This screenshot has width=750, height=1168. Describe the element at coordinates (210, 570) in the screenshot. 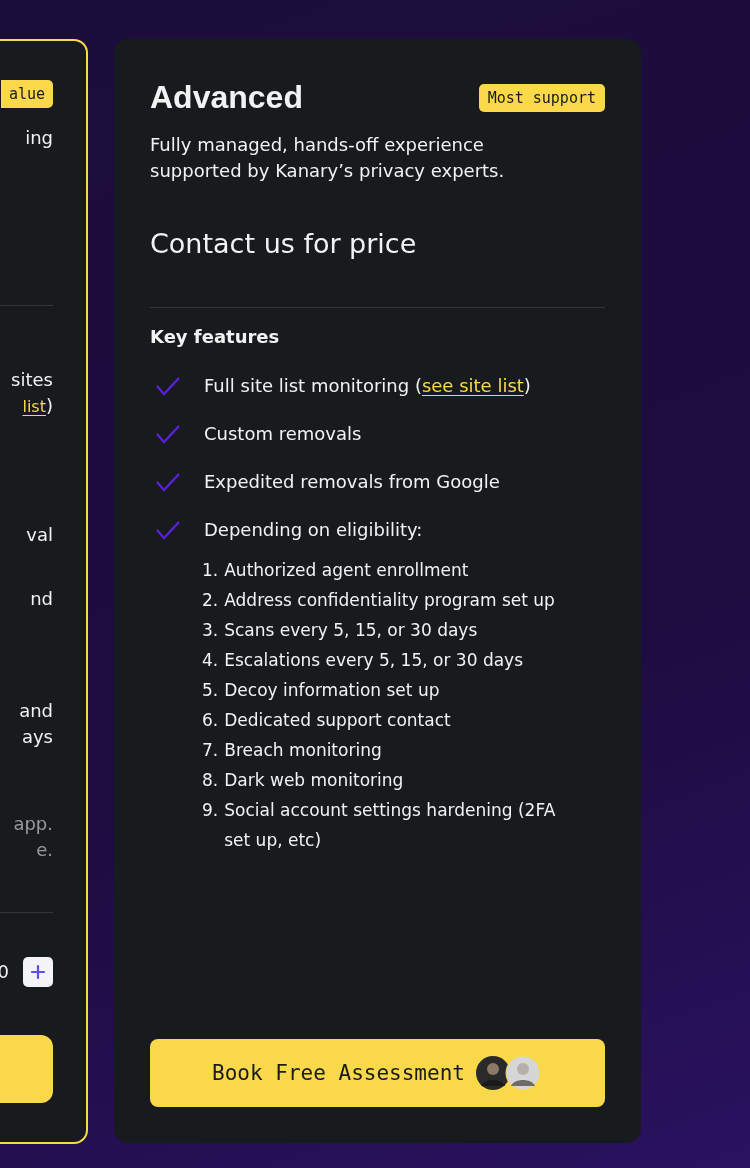

I see `list-number: 1.` at that location.